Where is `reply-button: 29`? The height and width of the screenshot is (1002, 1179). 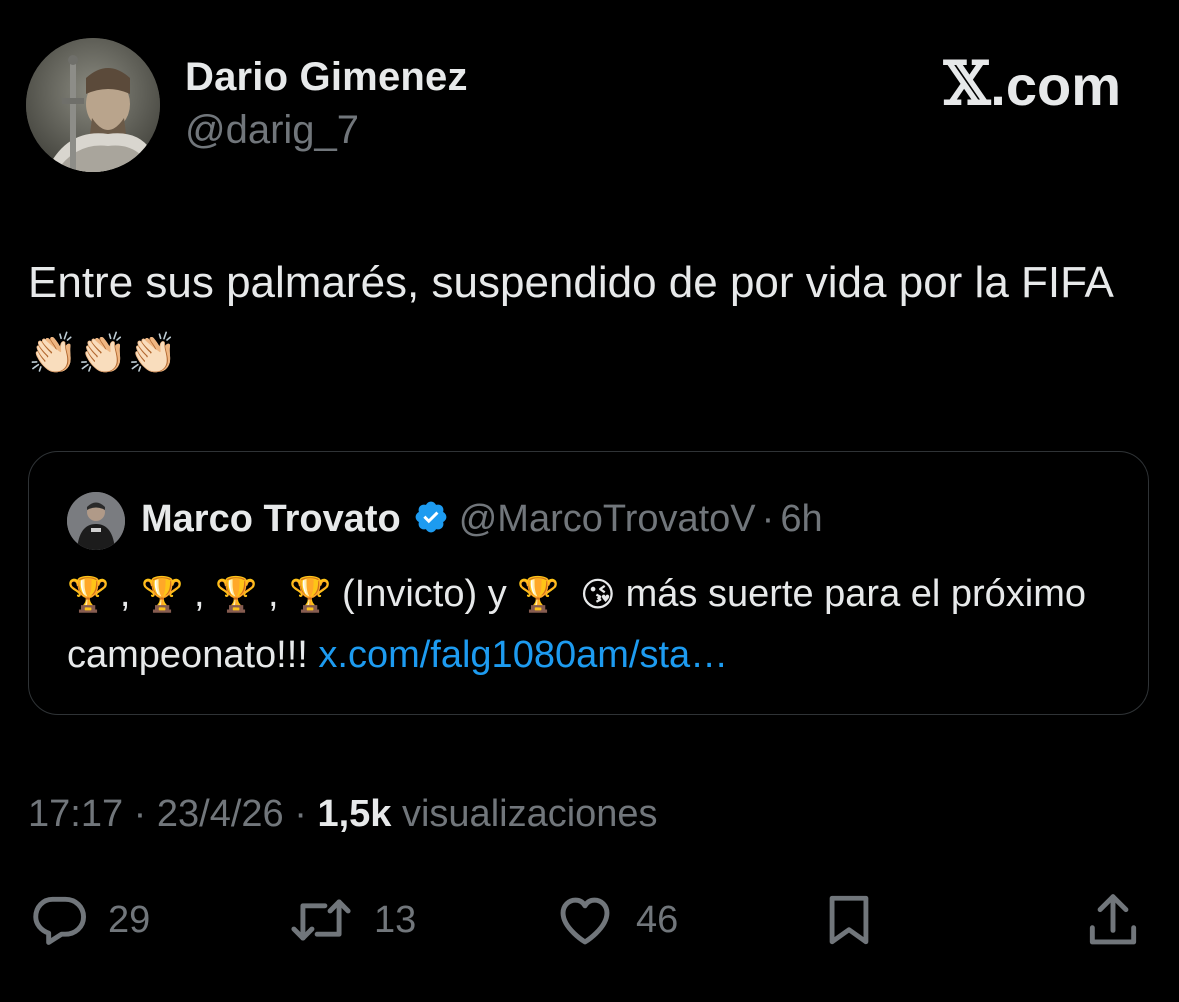 reply-button: 29 is located at coordinates (89, 920).